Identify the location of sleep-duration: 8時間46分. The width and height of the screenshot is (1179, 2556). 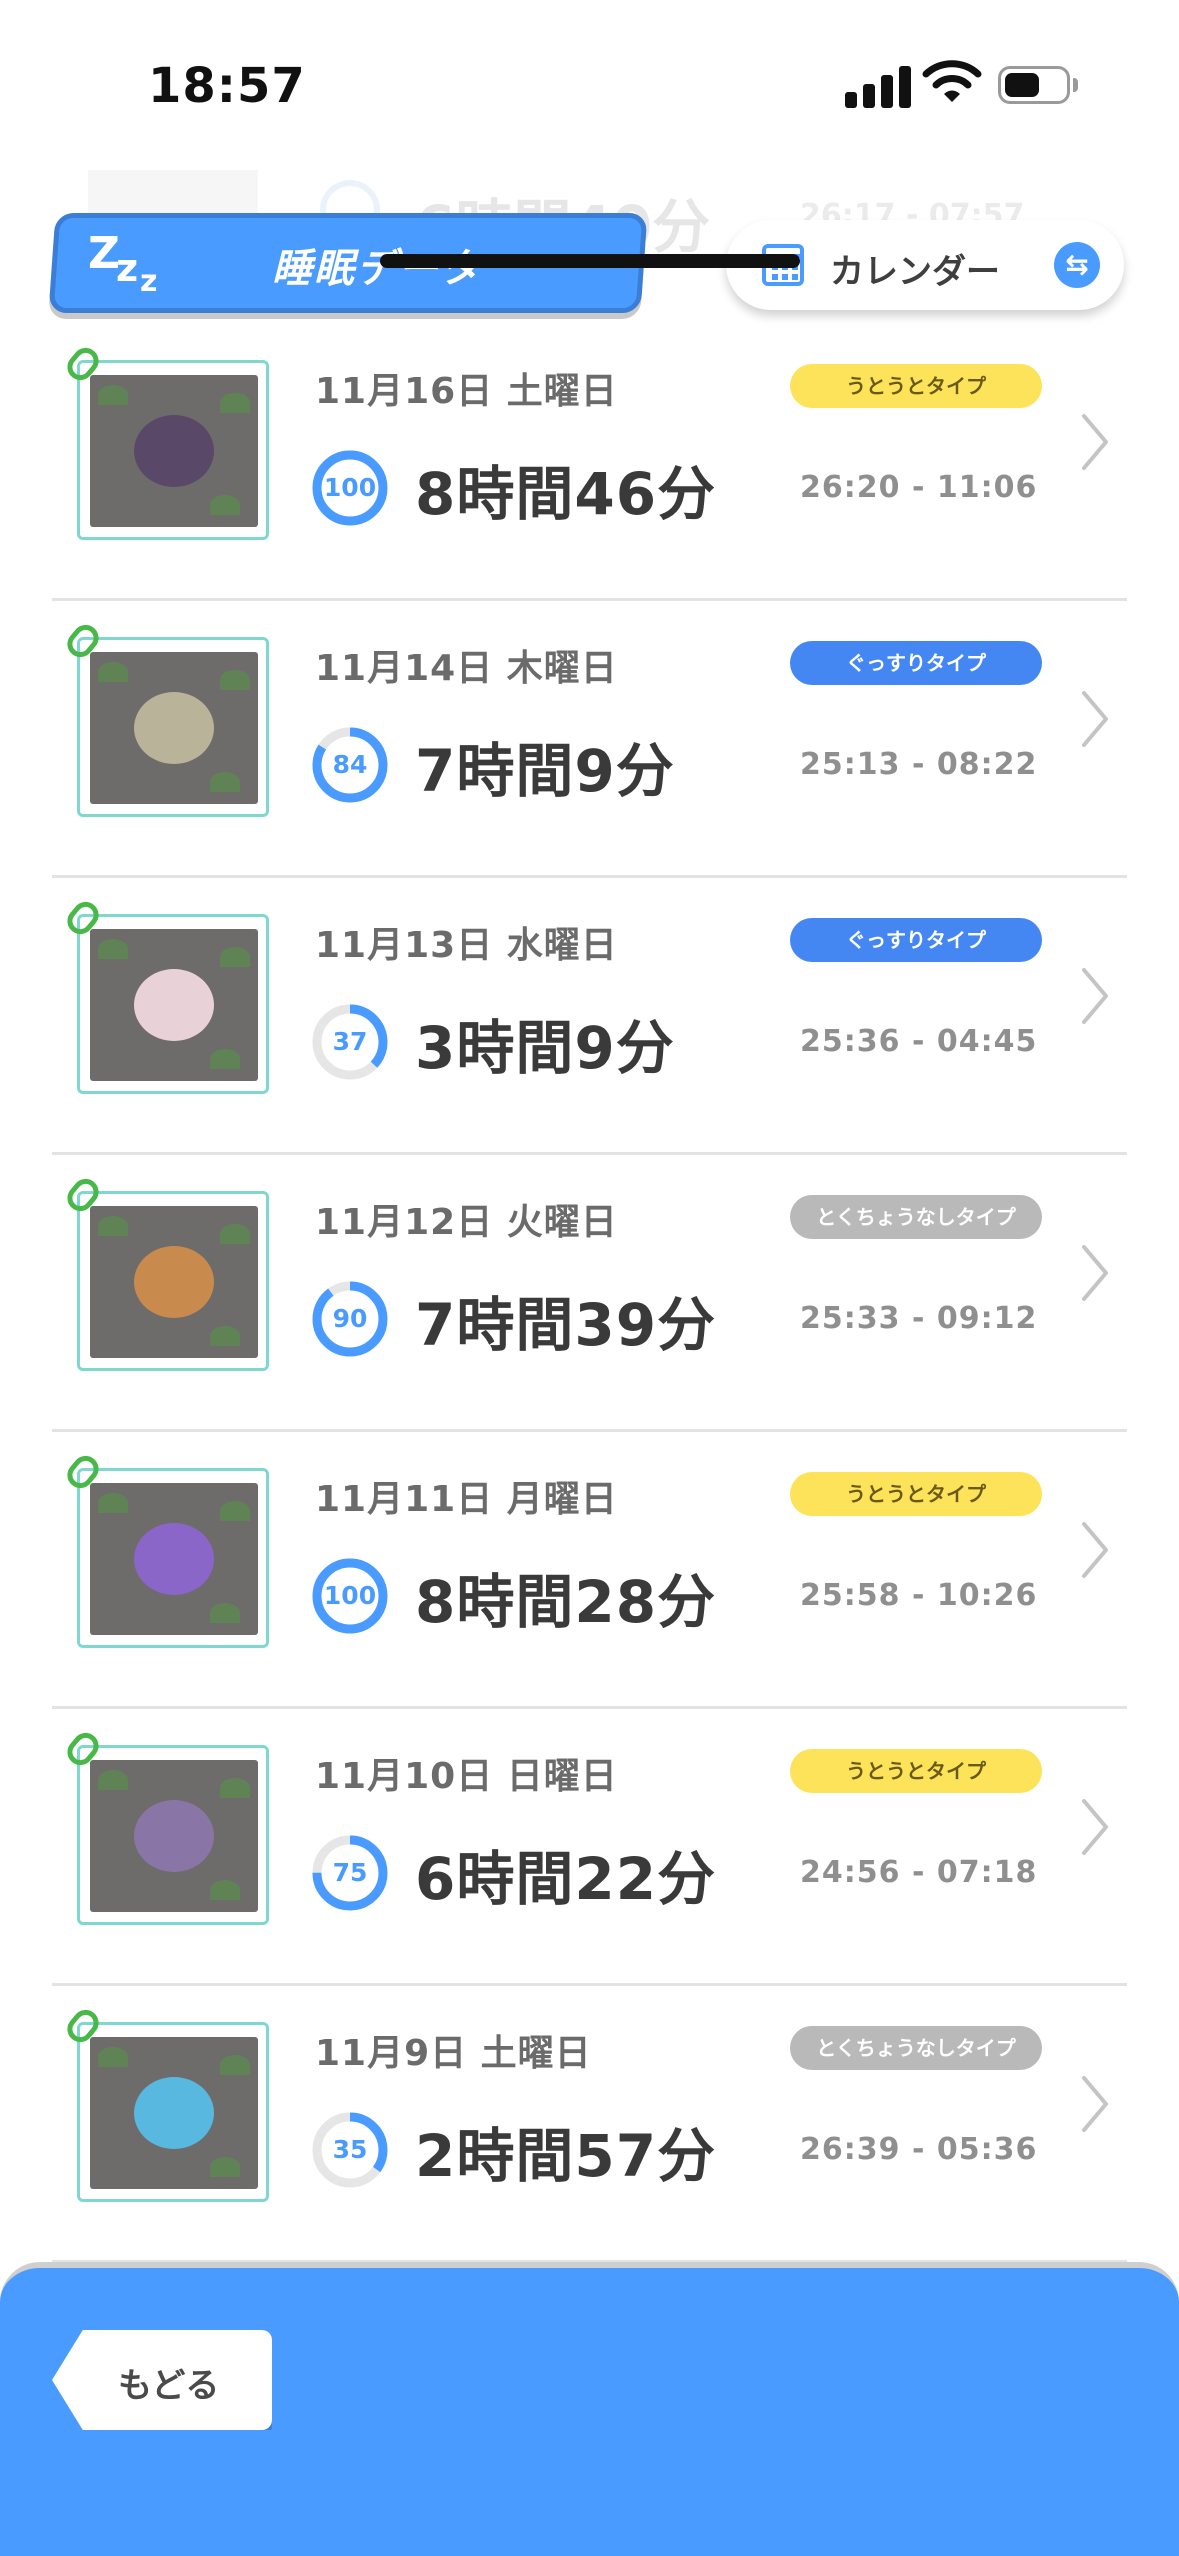
(566, 494).